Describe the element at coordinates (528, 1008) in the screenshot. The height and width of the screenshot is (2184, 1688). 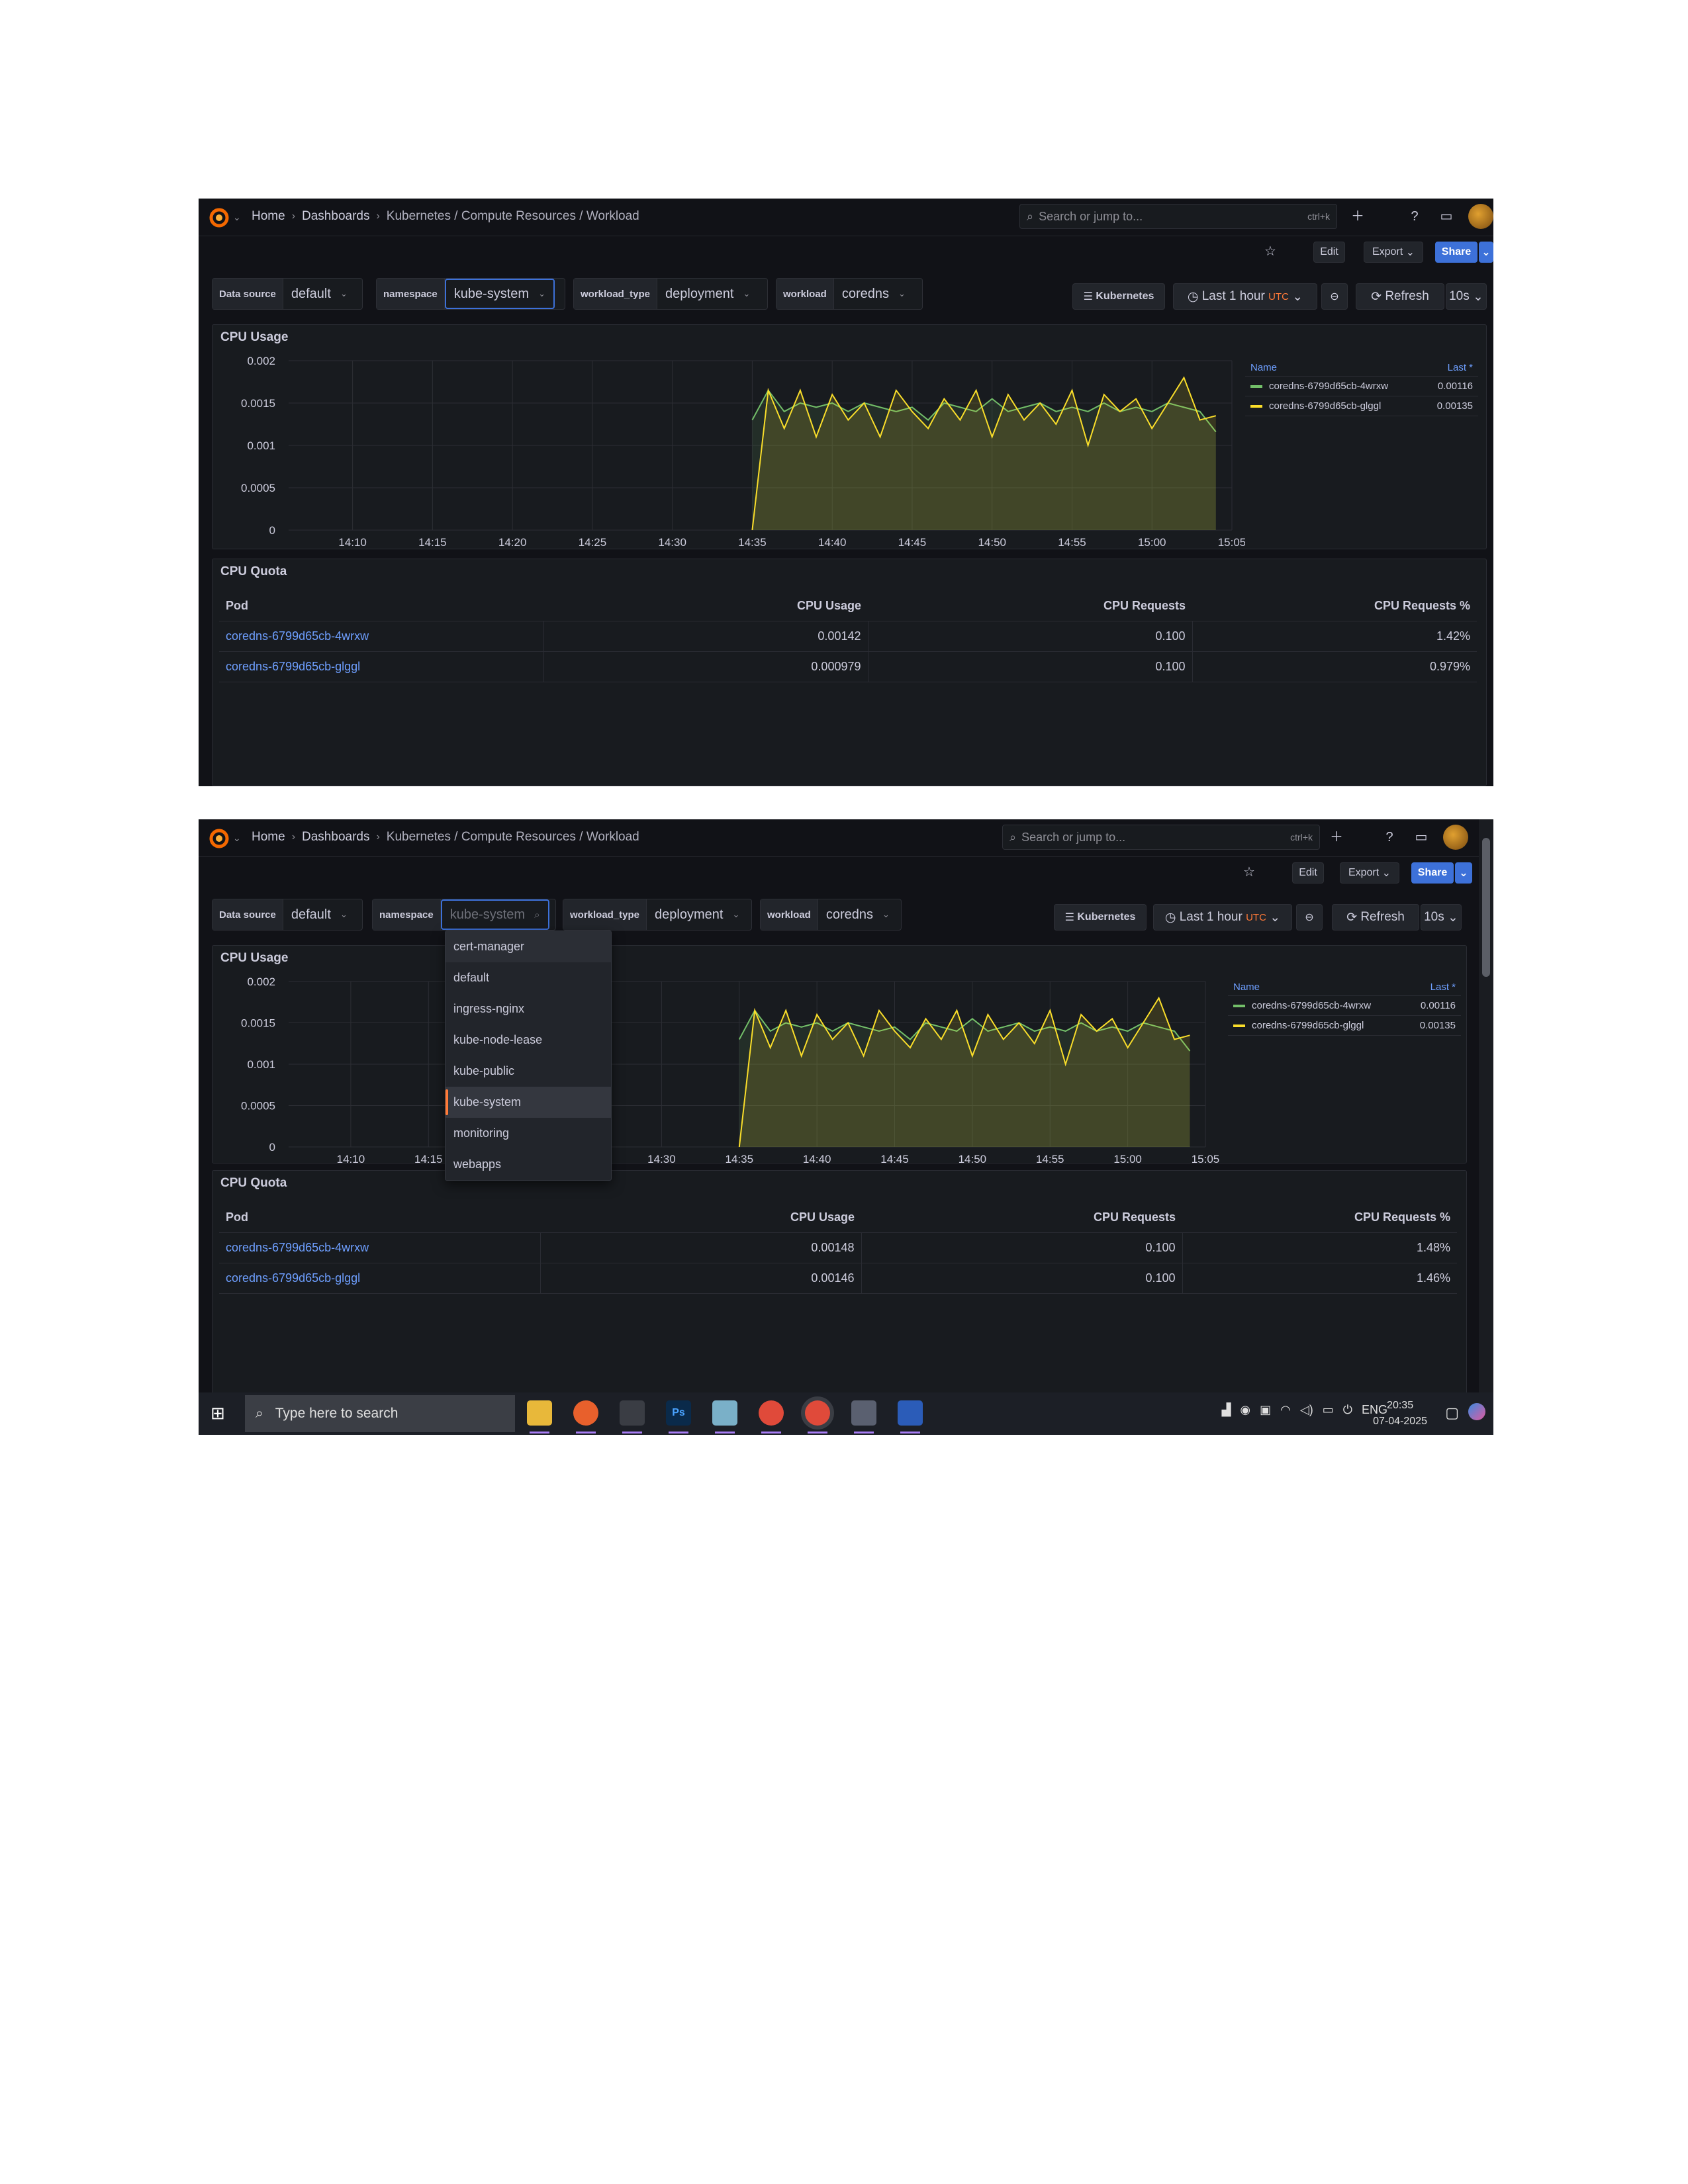
I see `namespace-option: ingress-nginx` at that location.